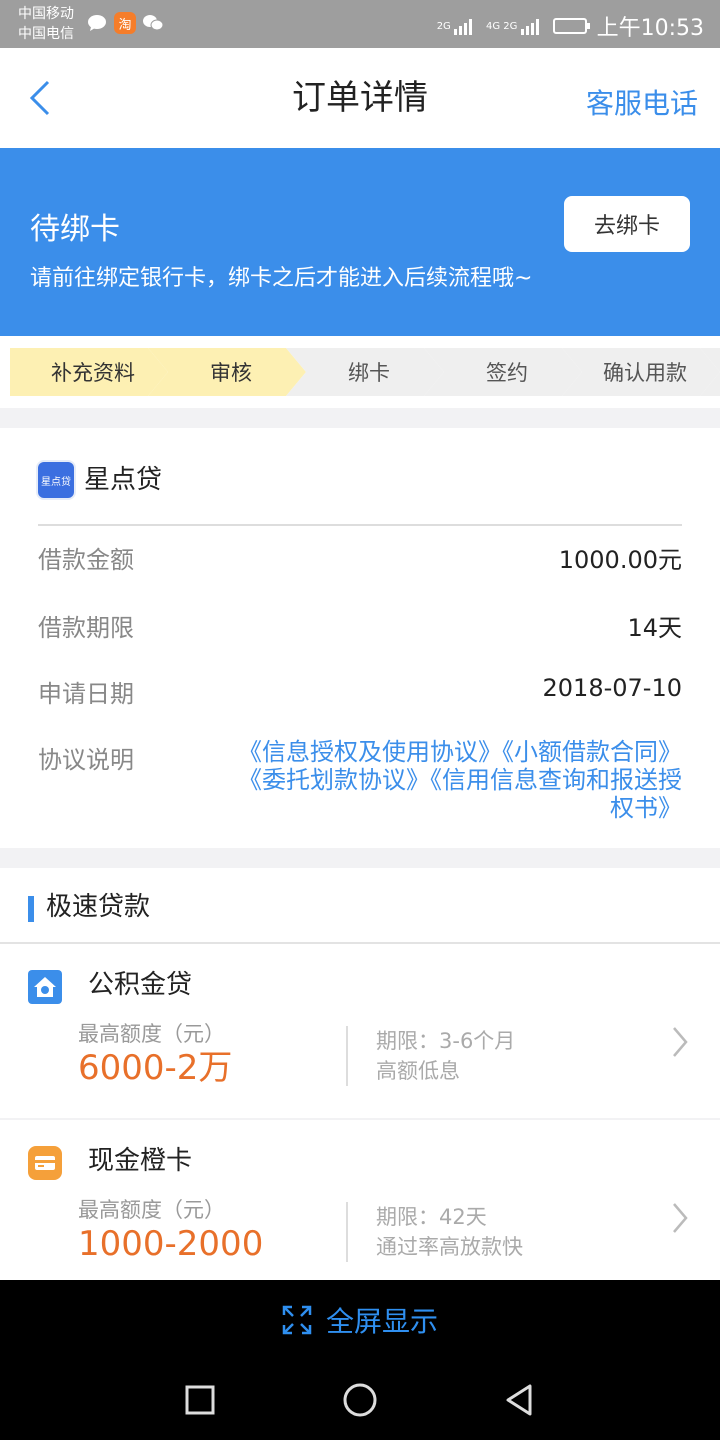 This screenshot has height=1440, width=720. I want to click on status-right: 2G 4G 2G 上午10:53, so click(570, 26).